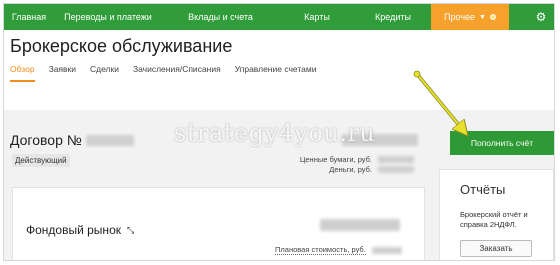  Describe the element at coordinates (220, 17) in the screenshot. I see `nav-item-deposits: Вклады и счета` at that location.